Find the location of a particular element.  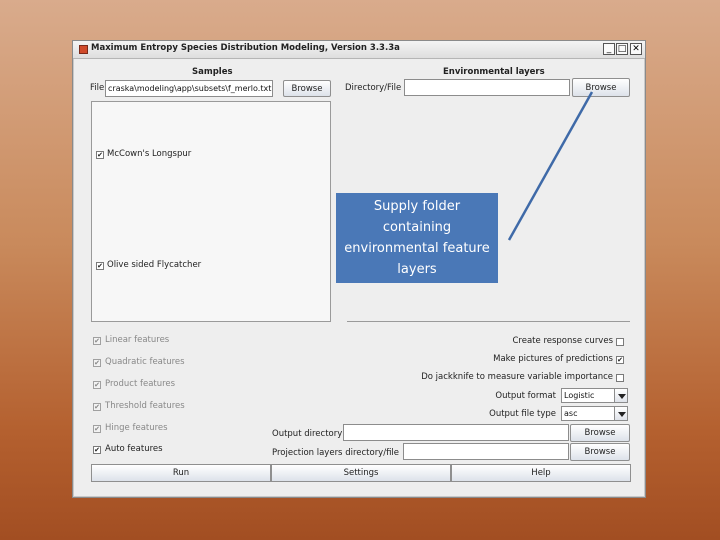

pointer-line is located at coordinates (550, 166).